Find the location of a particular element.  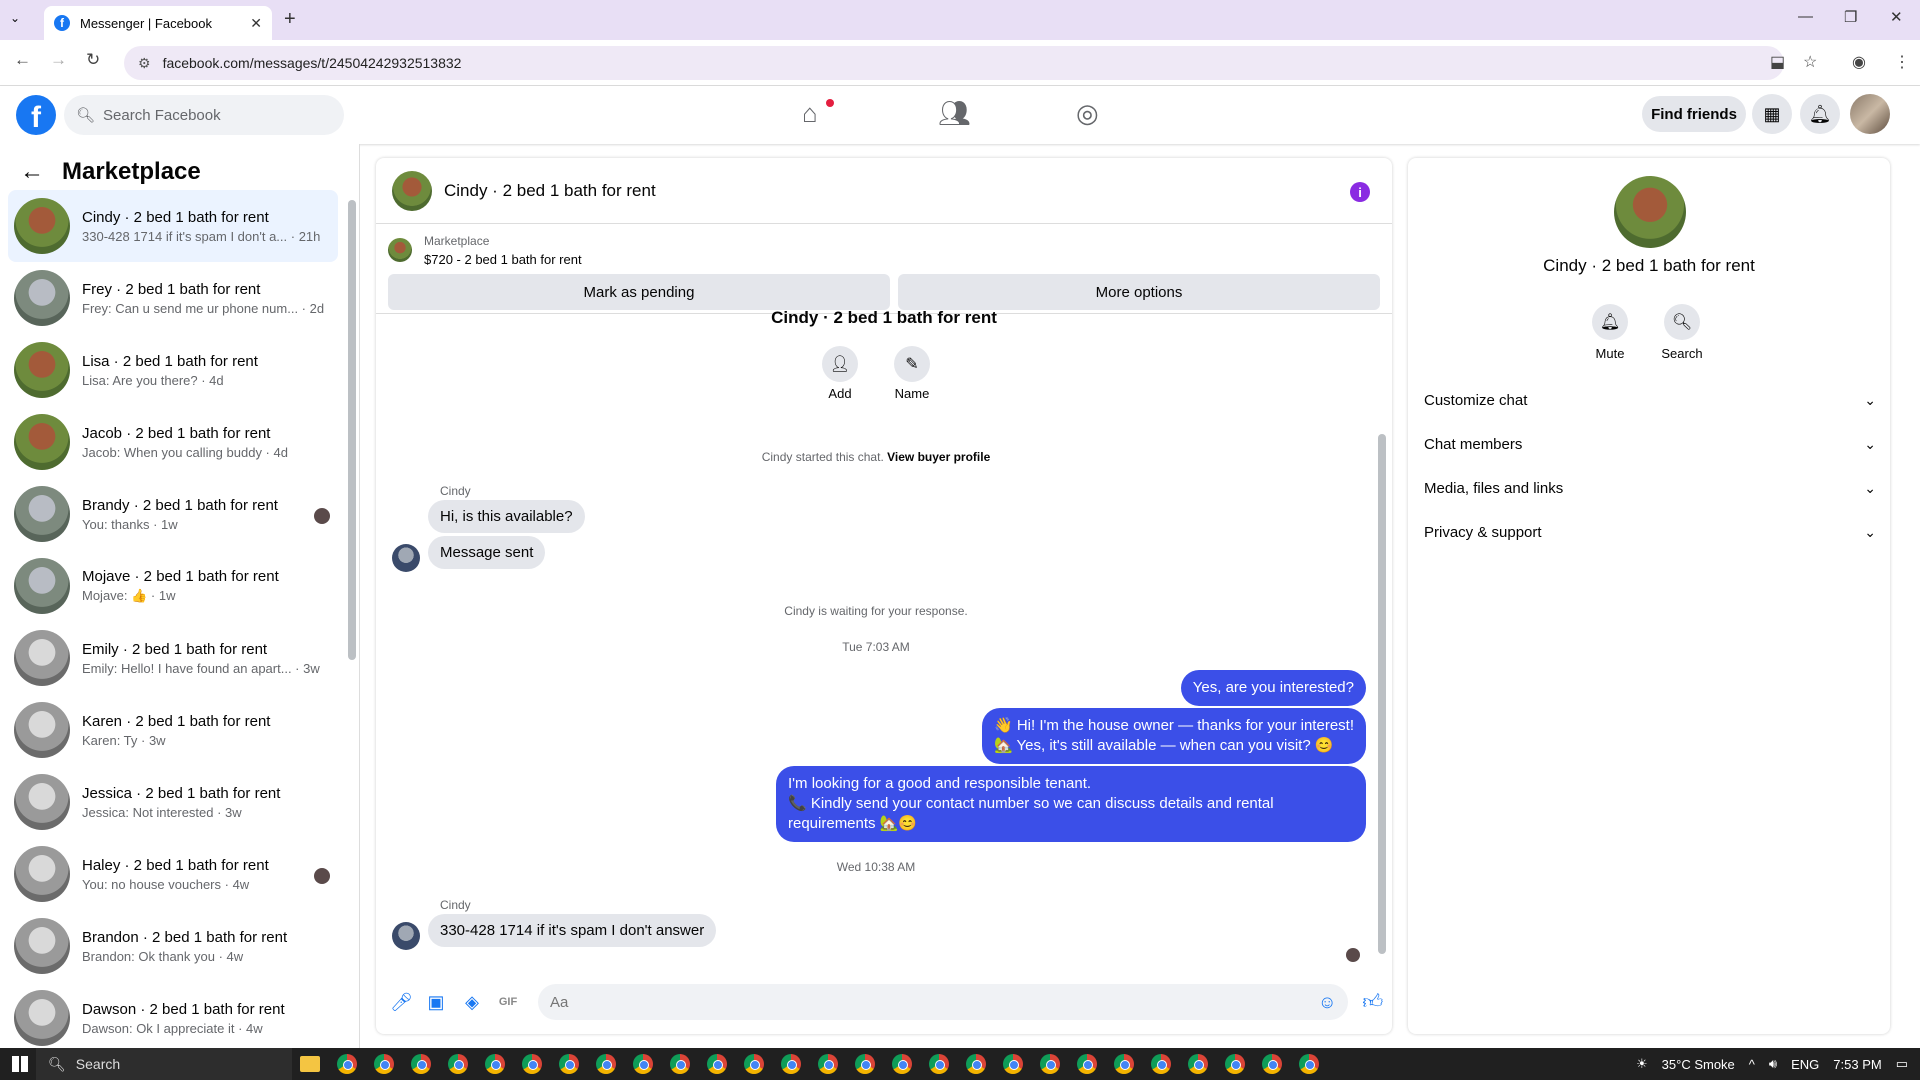

search-facebook-input: 🔍︎ Search Facebook is located at coordinates (204, 115).